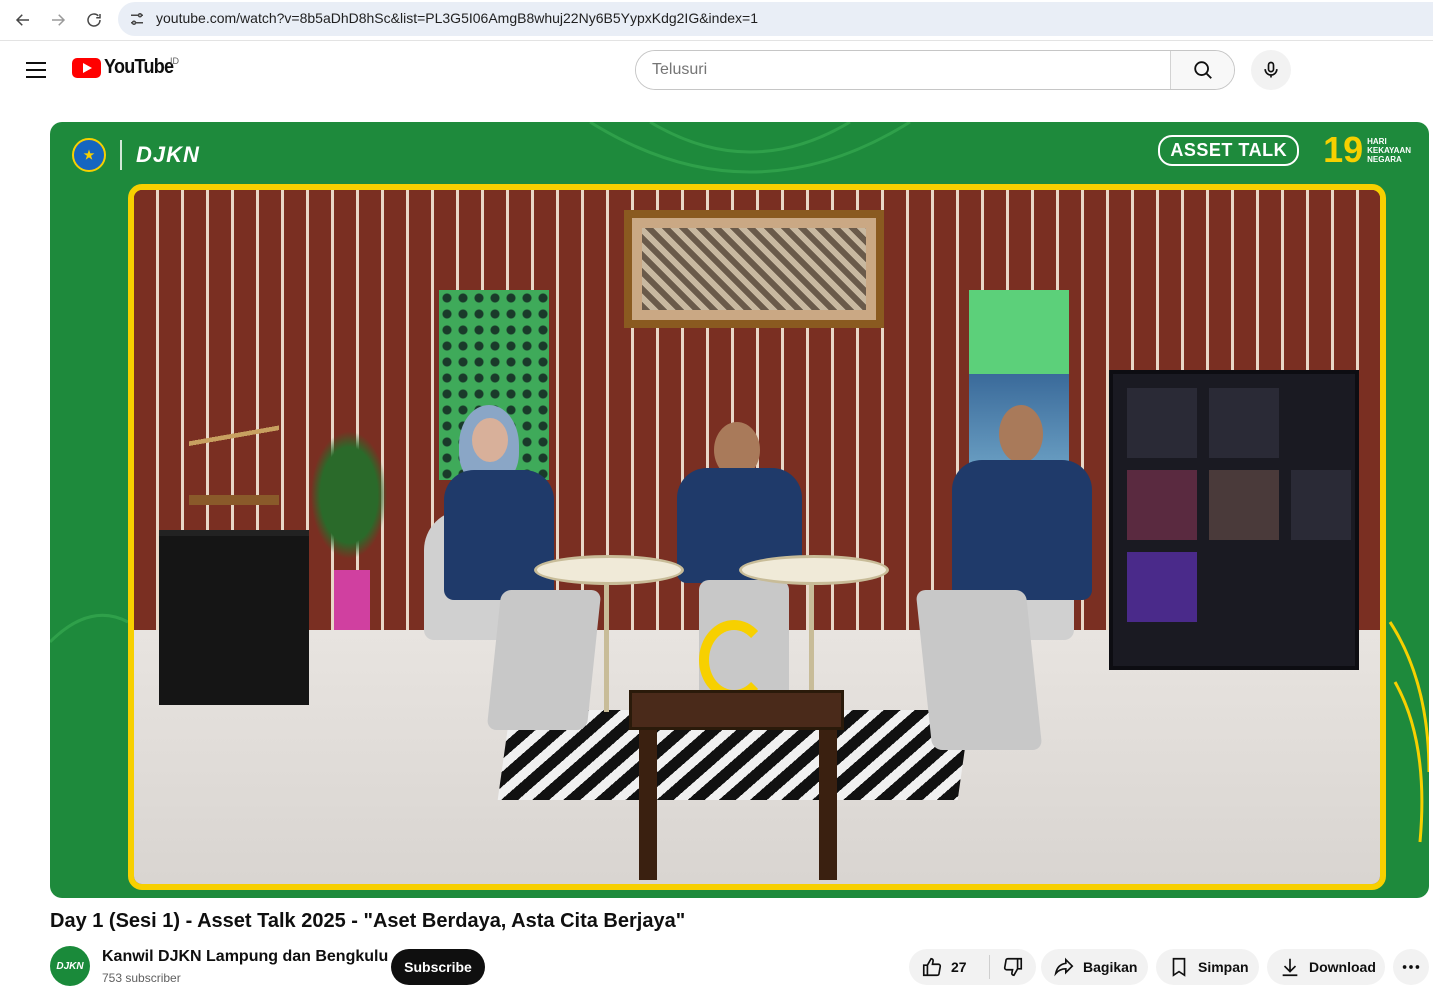 The height and width of the screenshot is (996, 1433). Describe the element at coordinates (814, 570) in the screenshot. I see `side-table-right` at that location.